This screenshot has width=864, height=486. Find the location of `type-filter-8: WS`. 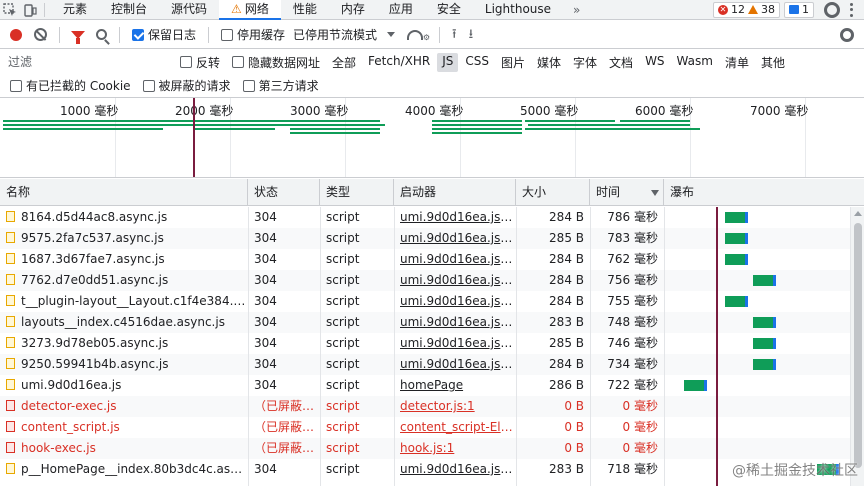

type-filter-8: WS is located at coordinates (654, 62).